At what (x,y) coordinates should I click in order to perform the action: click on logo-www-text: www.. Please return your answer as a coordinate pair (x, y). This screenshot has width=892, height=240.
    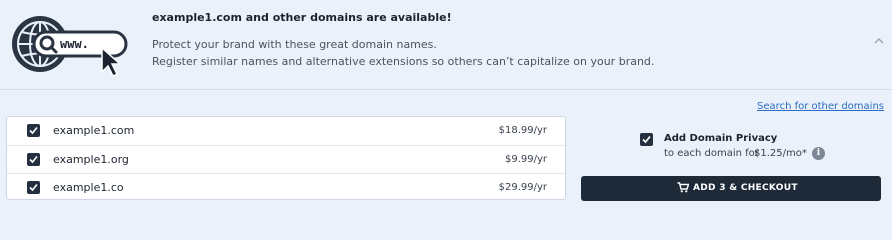
    Looking at the image, I should click on (74, 44).